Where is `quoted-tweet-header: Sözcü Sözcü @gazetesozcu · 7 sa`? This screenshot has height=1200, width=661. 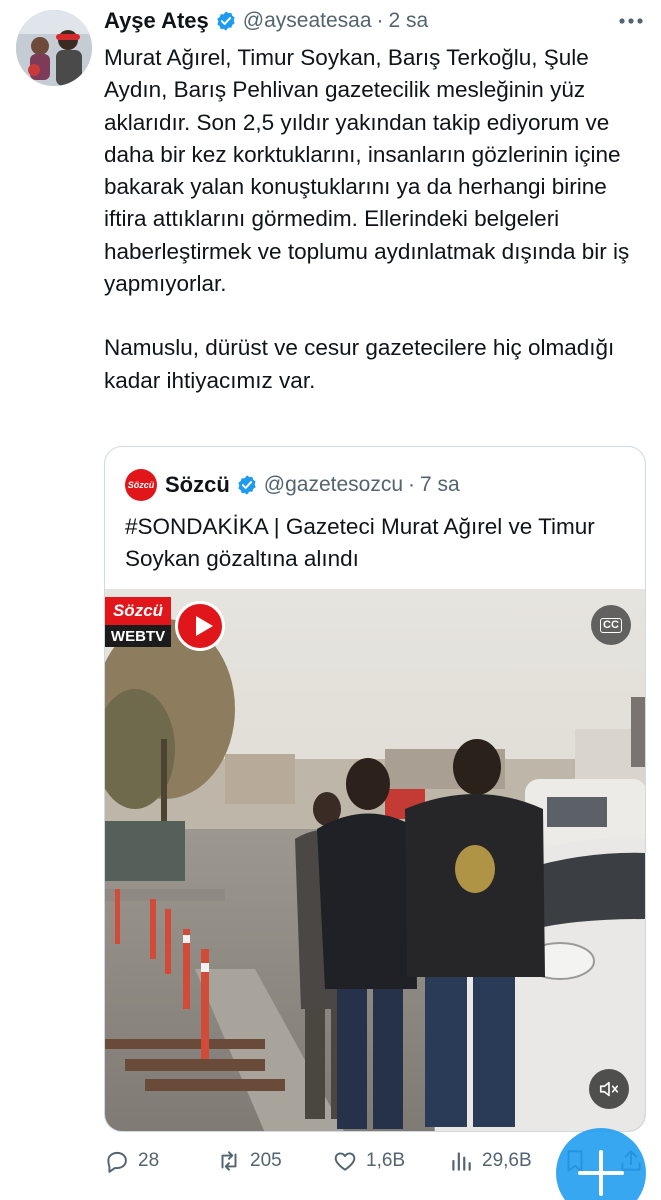
quoted-tweet-header: Sözcü Sözcü @gazetesozcu · 7 sa is located at coordinates (292, 485).